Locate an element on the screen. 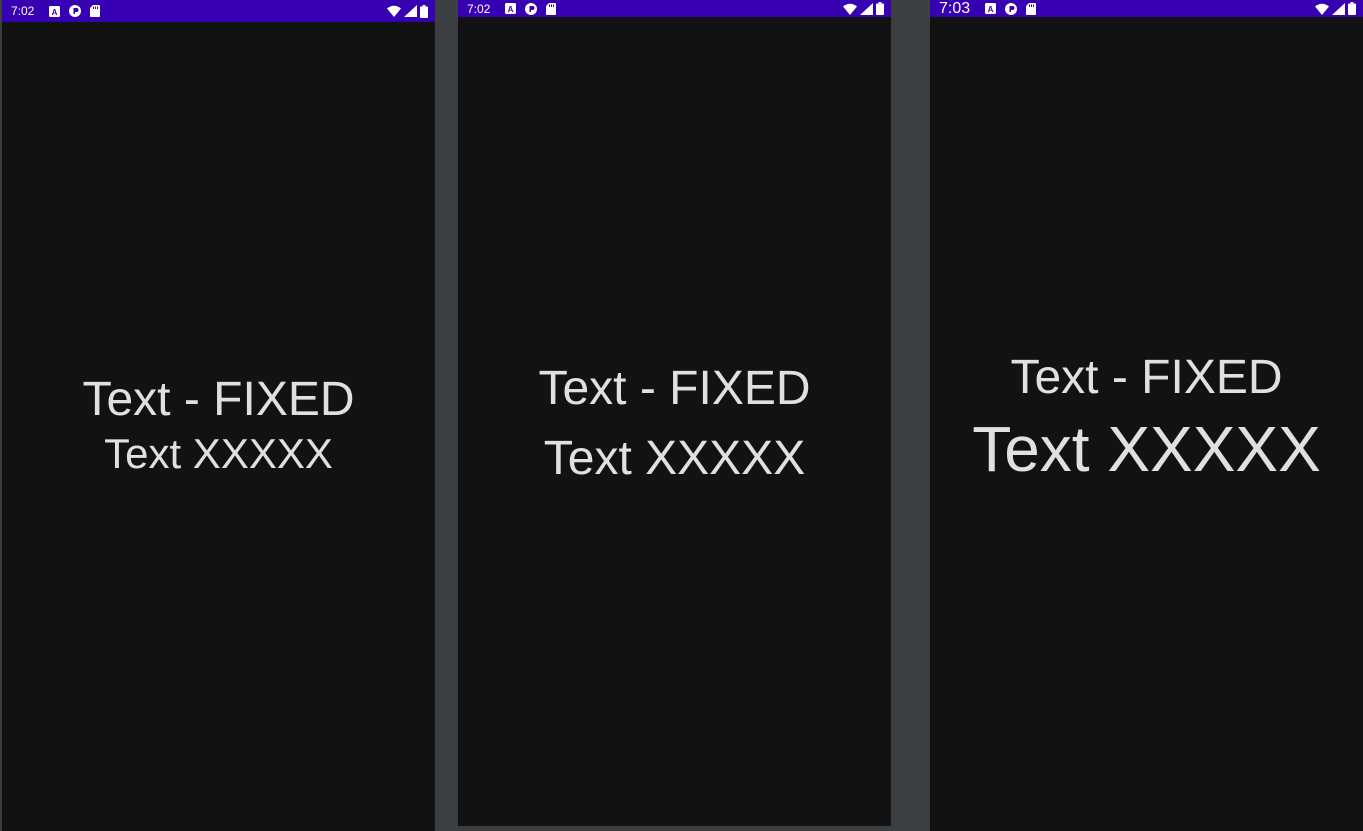  status-time: 7:03 is located at coordinates (955, 8).